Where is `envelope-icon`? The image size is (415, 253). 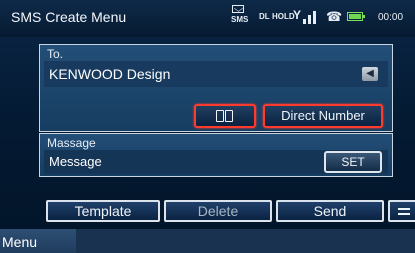
envelope-icon is located at coordinates (238, 9).